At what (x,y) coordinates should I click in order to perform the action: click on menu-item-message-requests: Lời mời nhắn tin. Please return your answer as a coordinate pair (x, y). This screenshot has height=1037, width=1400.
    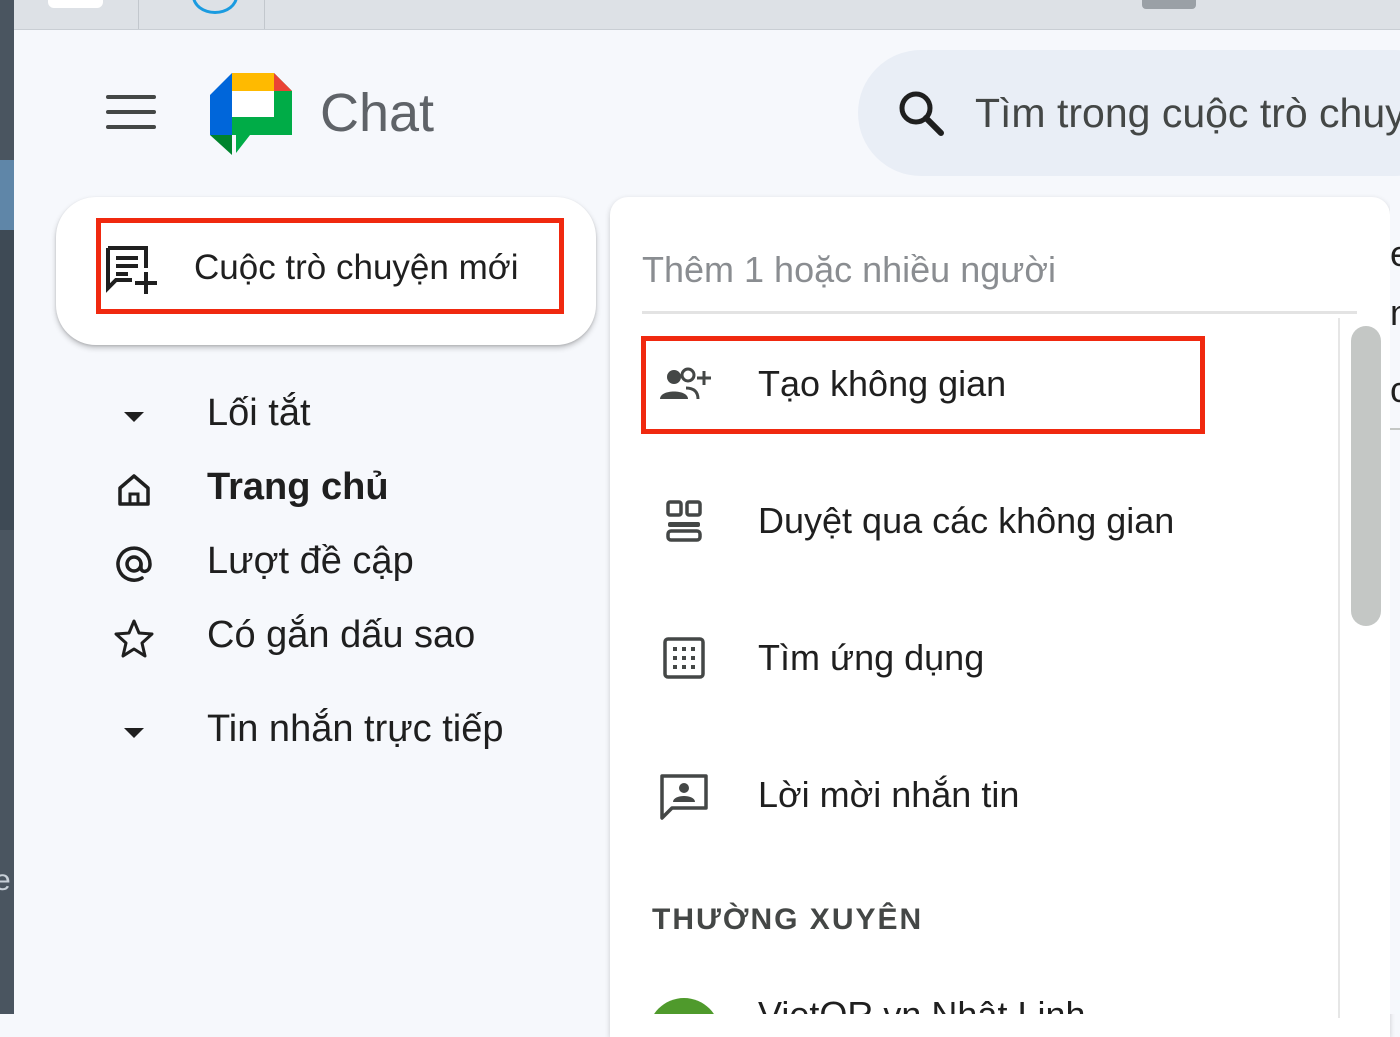
    Looking at the image, I should click on (987, 796).